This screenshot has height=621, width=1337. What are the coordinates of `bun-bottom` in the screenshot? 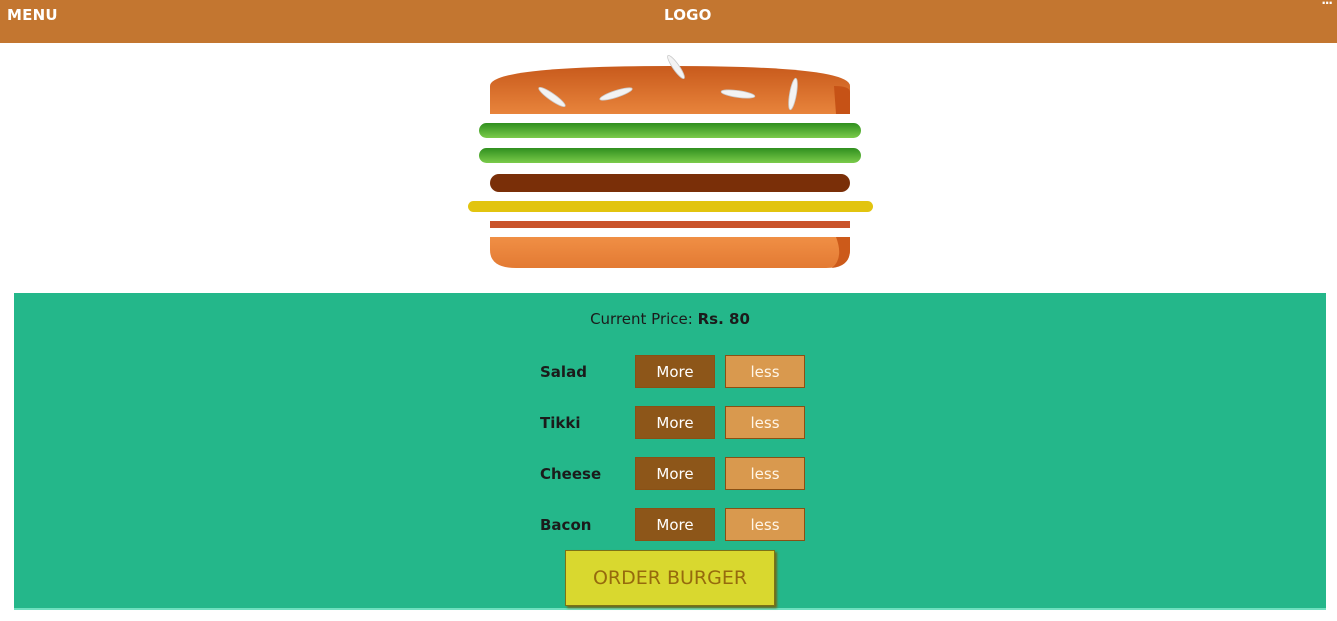 It's located at (670, 252).